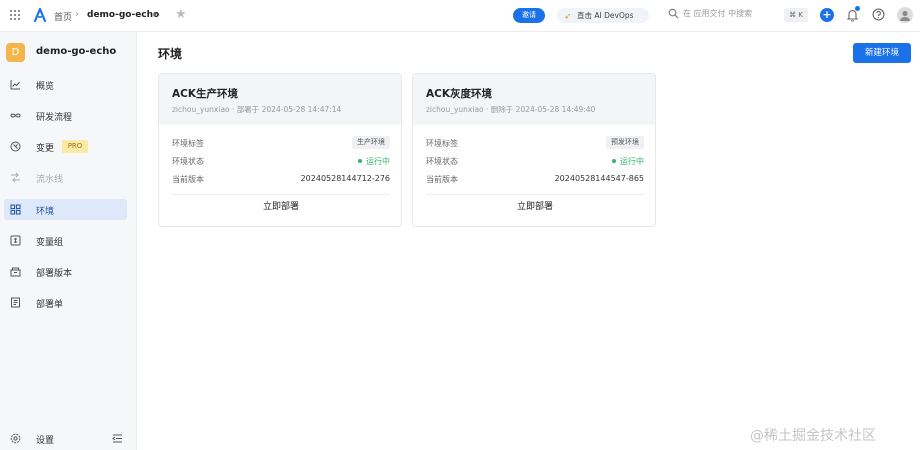 The height and width of the screenshot is (450, 920). I want to click on card-title: ACK灰度环境, so click(459, 94).